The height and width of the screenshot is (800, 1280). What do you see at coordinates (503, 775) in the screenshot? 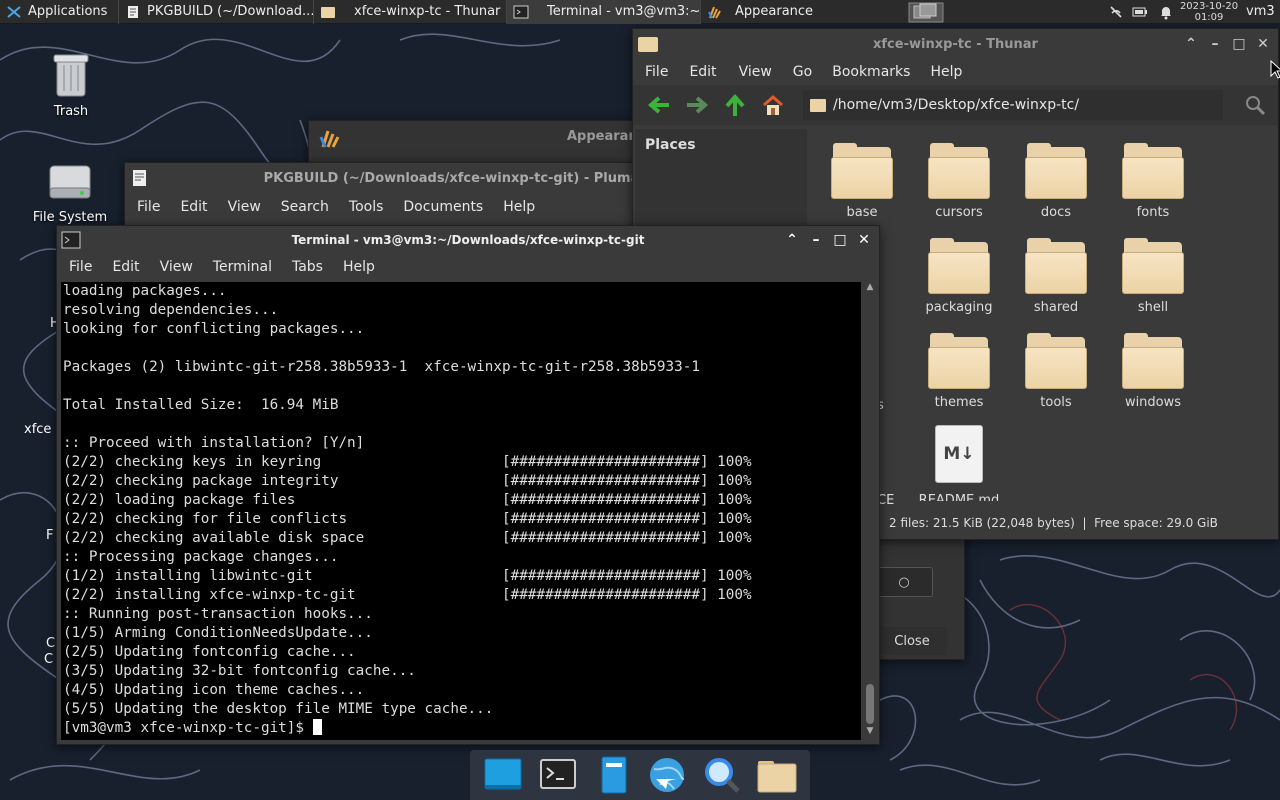
I see `desktop-icon` at bounding box center [503, 775].